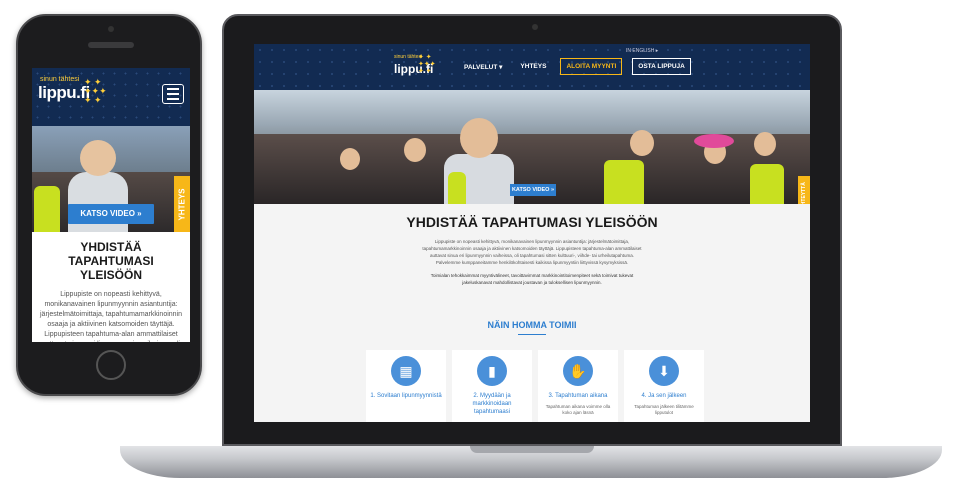 The width and height of the screenshot is (960, 500). I want to click on phone-page-title: YHDISTÄÄ TAPAHTUMASI YLEISÖÖN, so click(111, 261).